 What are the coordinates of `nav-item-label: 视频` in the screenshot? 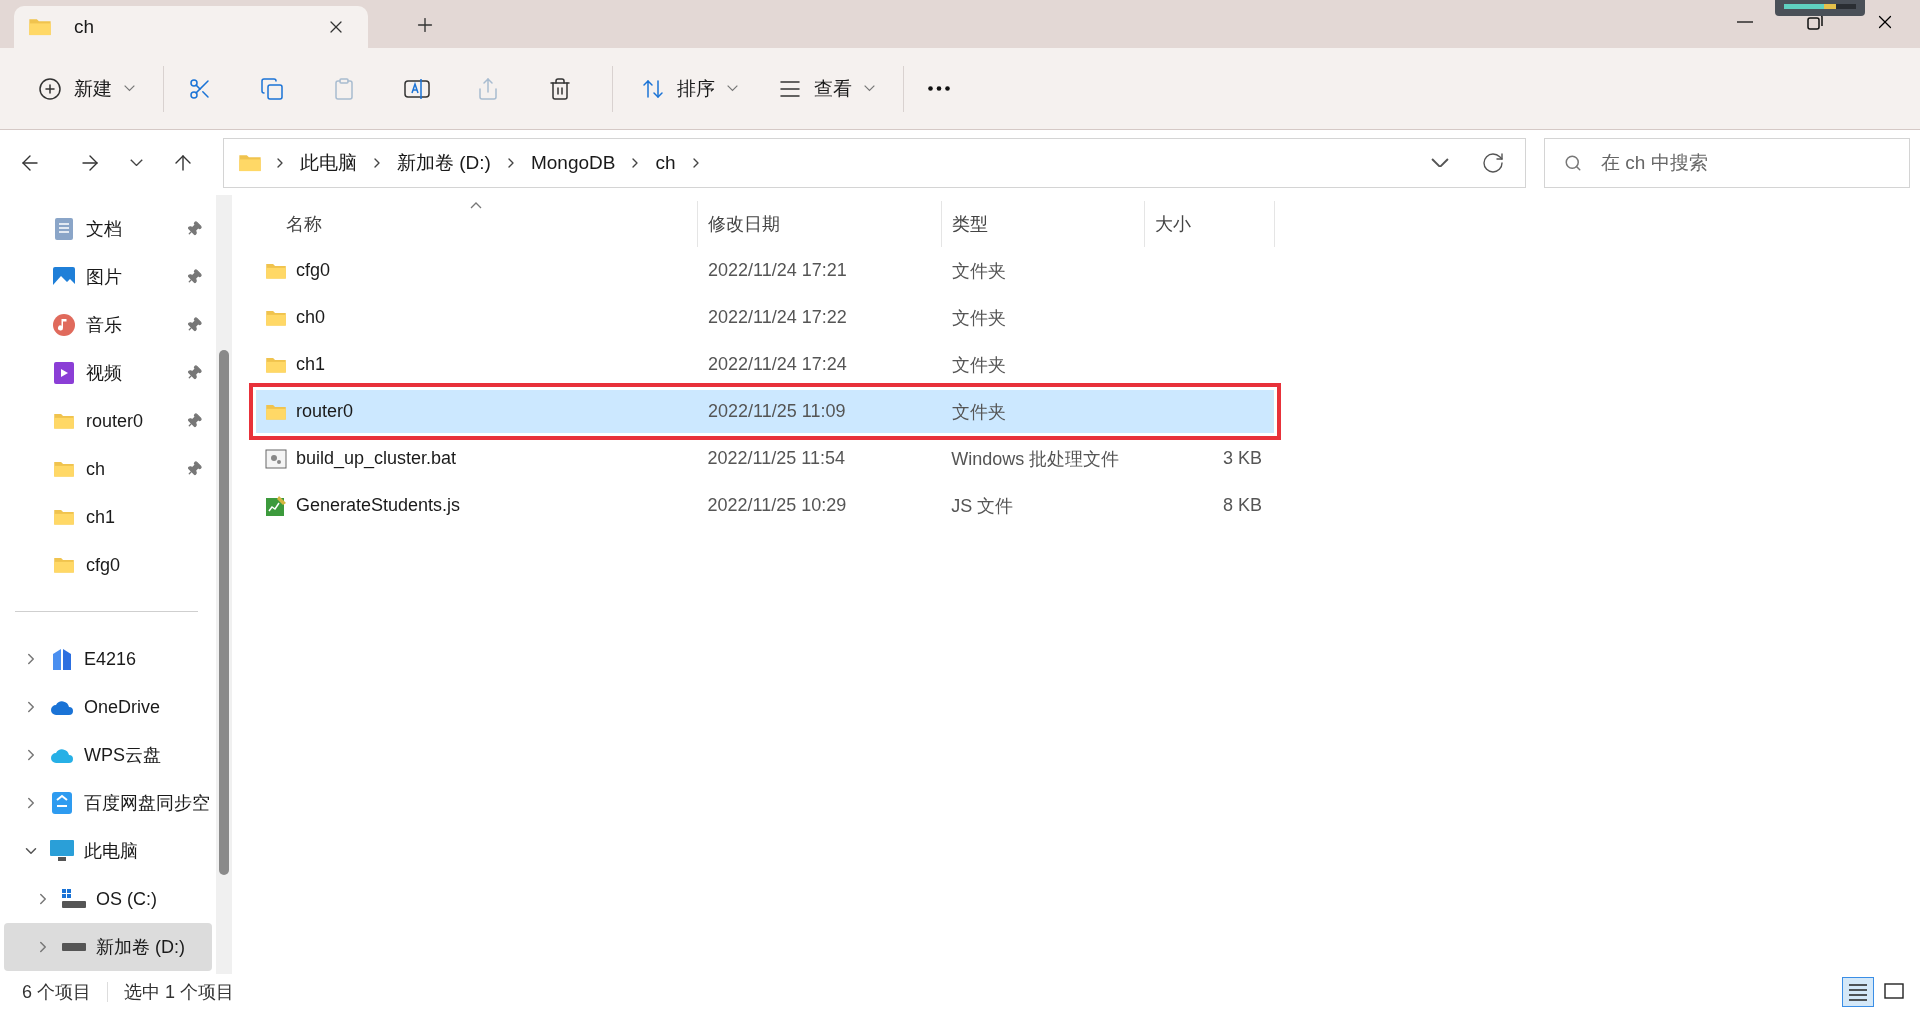 It's located at (104, 373).